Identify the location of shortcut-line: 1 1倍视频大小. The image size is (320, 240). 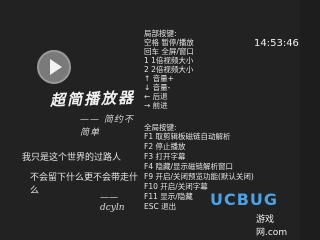
(169, 60).